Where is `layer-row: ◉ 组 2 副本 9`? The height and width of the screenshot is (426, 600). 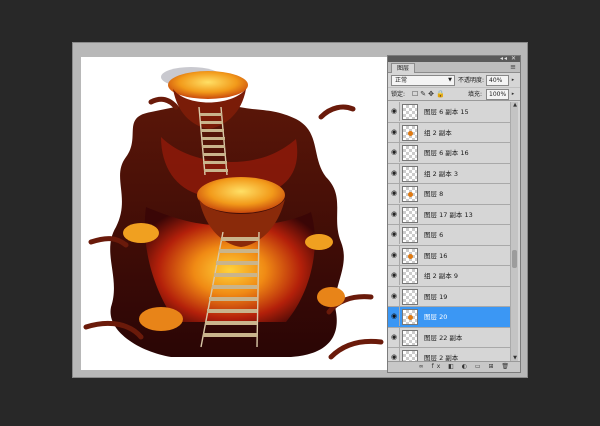
layer-row: ◉ 组 2 副本 9 is located at coordinates (449, 276).